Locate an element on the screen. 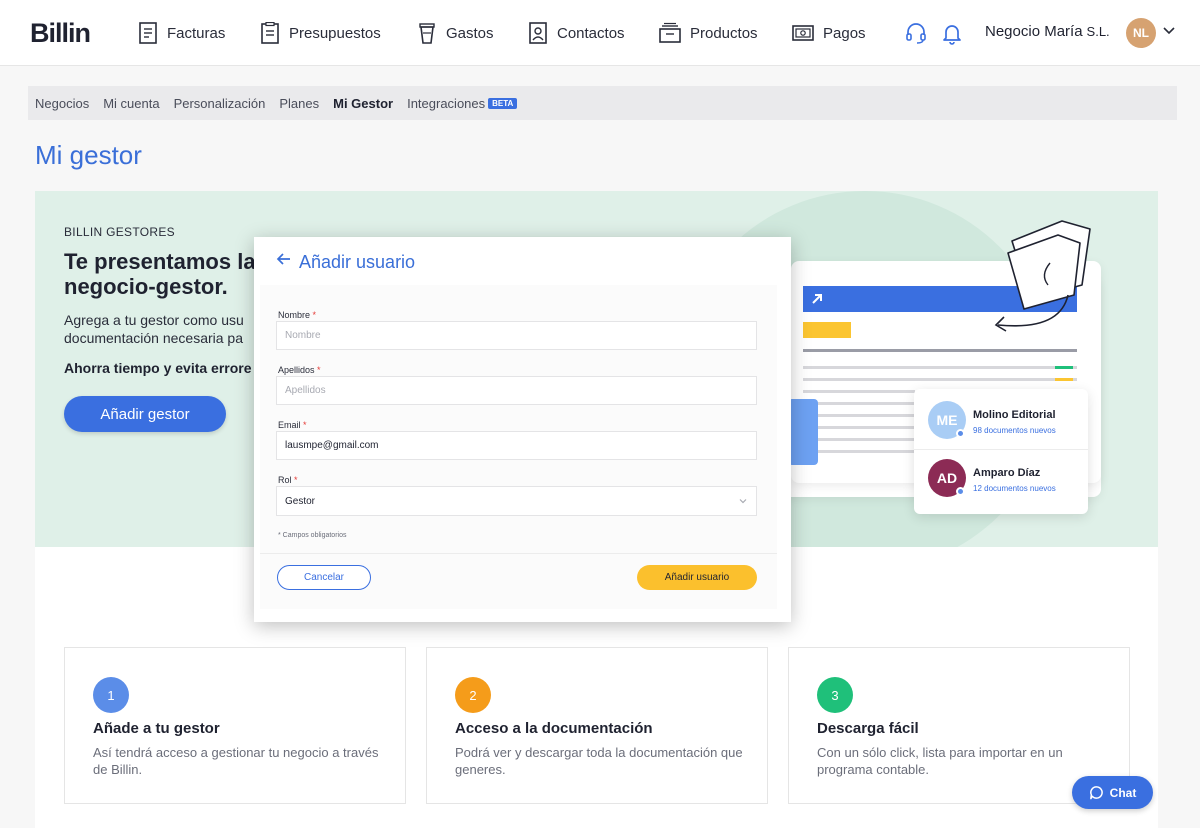  rol-select: Gestor is located at coordinates (516, 501).